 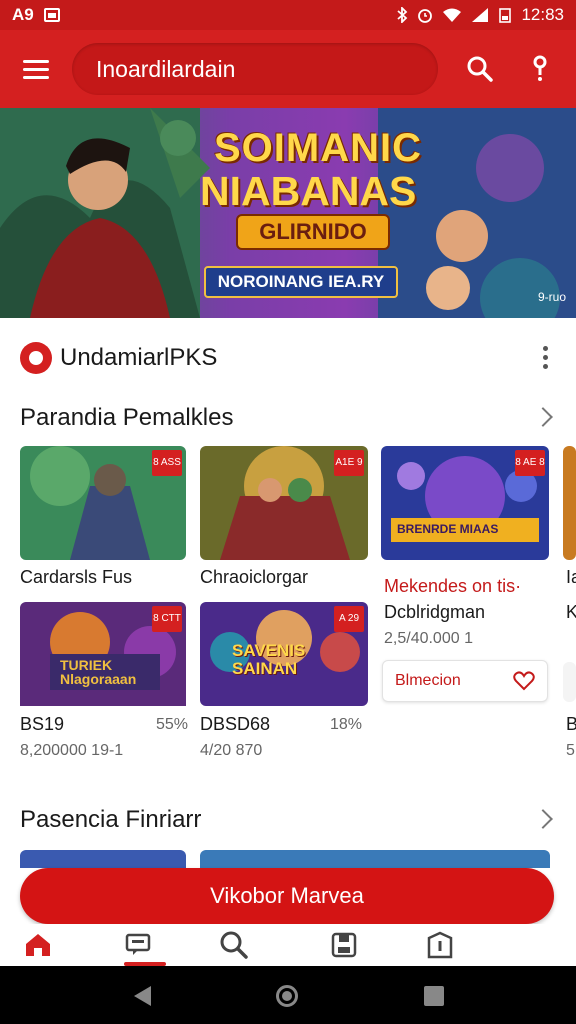 I want to click on game-thumbnail: 8 ASS, so click(x=103, y=503).